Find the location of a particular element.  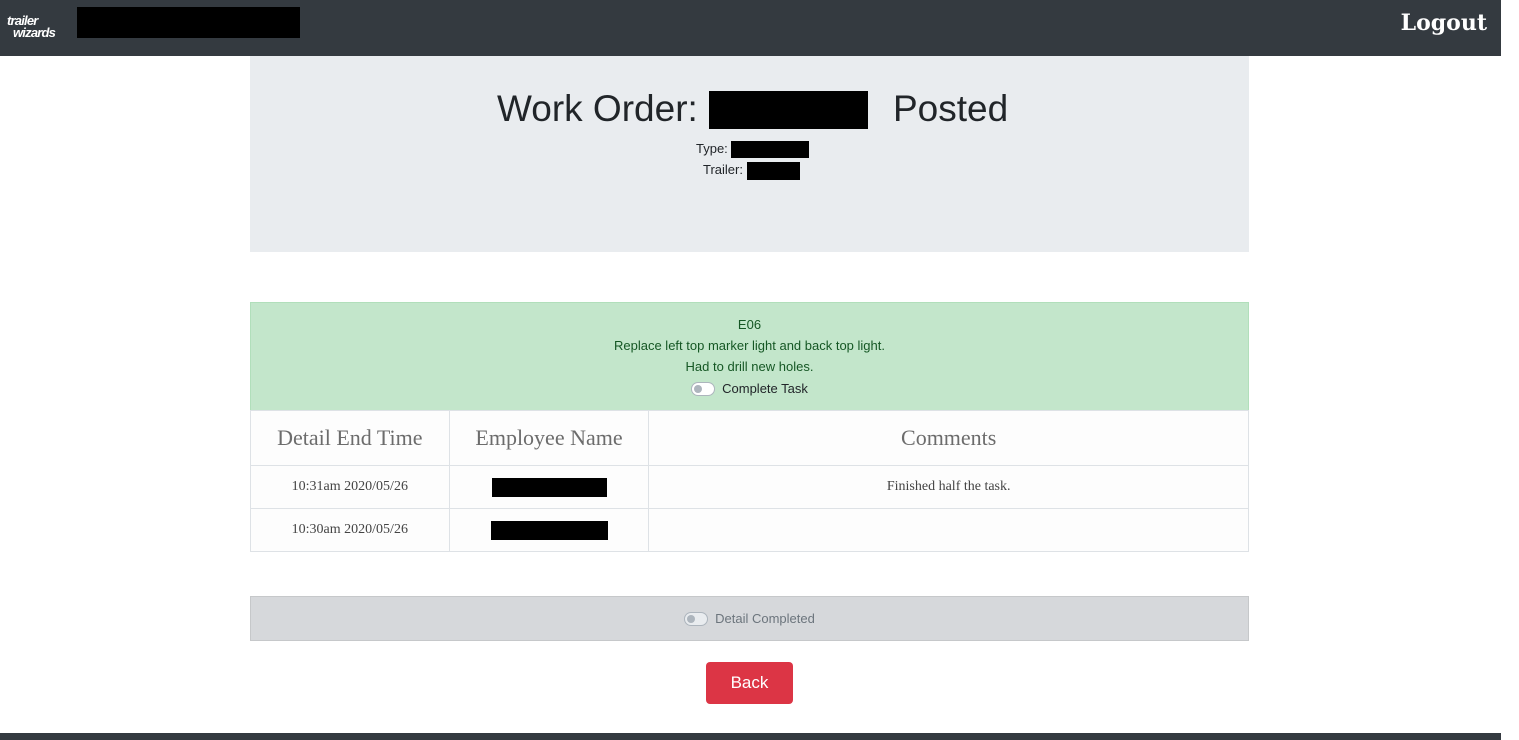

table-header-row: Detail End Time Employee Name Comments is located at coordinates (749, 438).